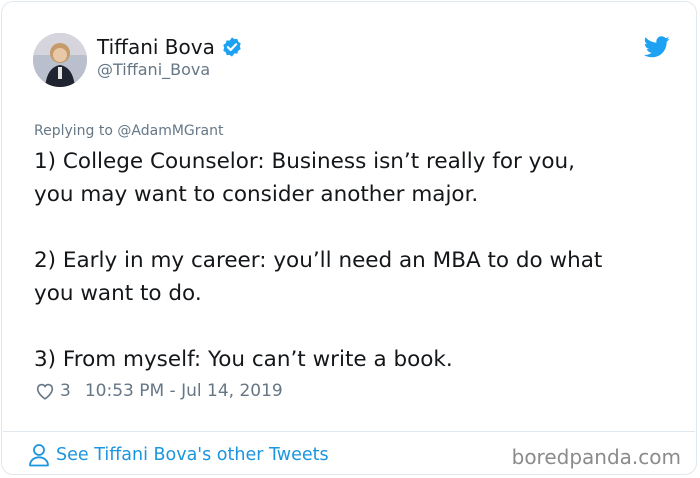 This screenshot has width=700, height=478. I want to click on see-other-tweets-label: See Tiffani Bova's other Tweets, so click(192, 455).